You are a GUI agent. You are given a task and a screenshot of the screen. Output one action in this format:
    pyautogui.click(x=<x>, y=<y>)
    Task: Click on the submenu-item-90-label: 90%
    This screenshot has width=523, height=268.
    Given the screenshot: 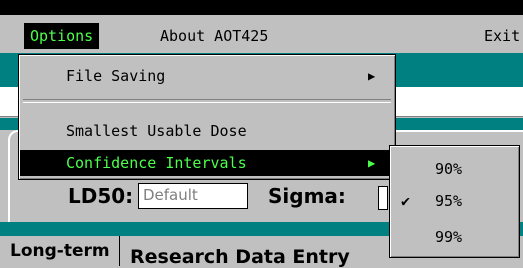 What is the action you would take?
    pyautogui.click(x=449, y=169)
    